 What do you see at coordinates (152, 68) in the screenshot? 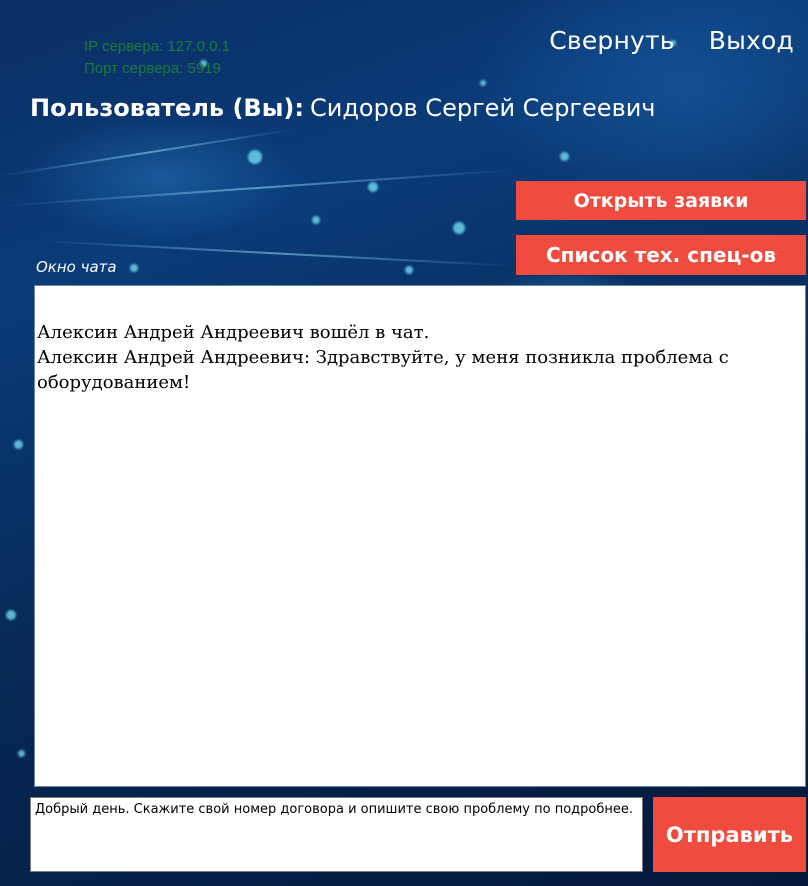
I see `server-port: Порт сервера: 5919` at bounding box center [152, 68].